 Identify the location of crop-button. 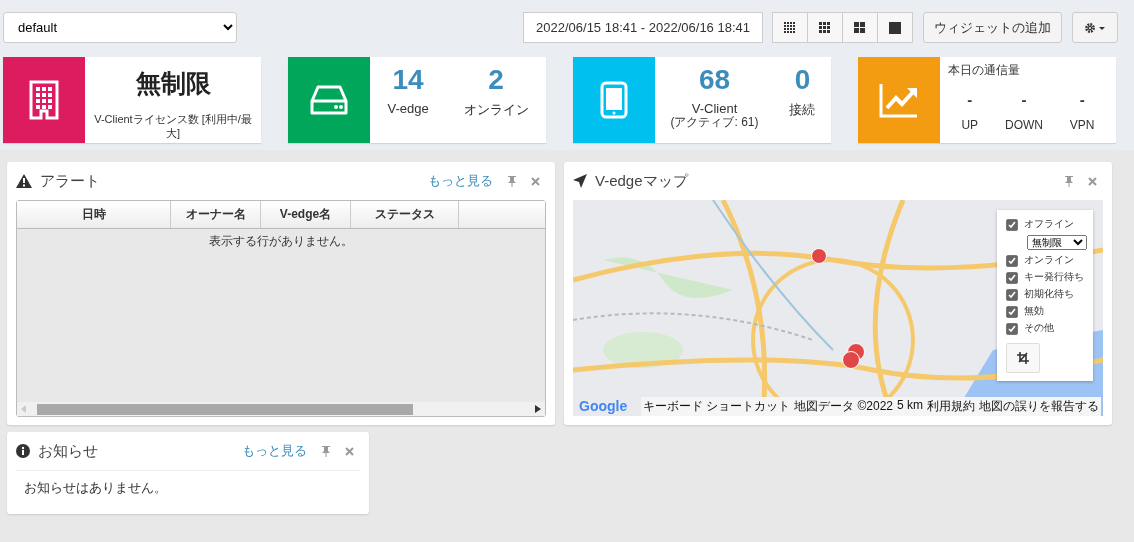
(1023, 358).